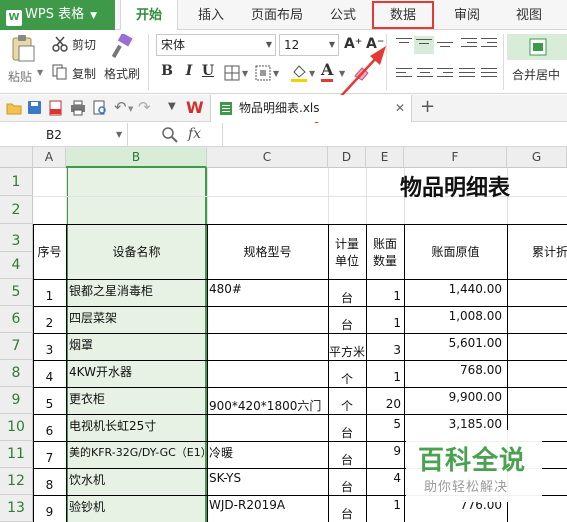  I want to click on cell-spec: SK-YS, so click(268, 478).